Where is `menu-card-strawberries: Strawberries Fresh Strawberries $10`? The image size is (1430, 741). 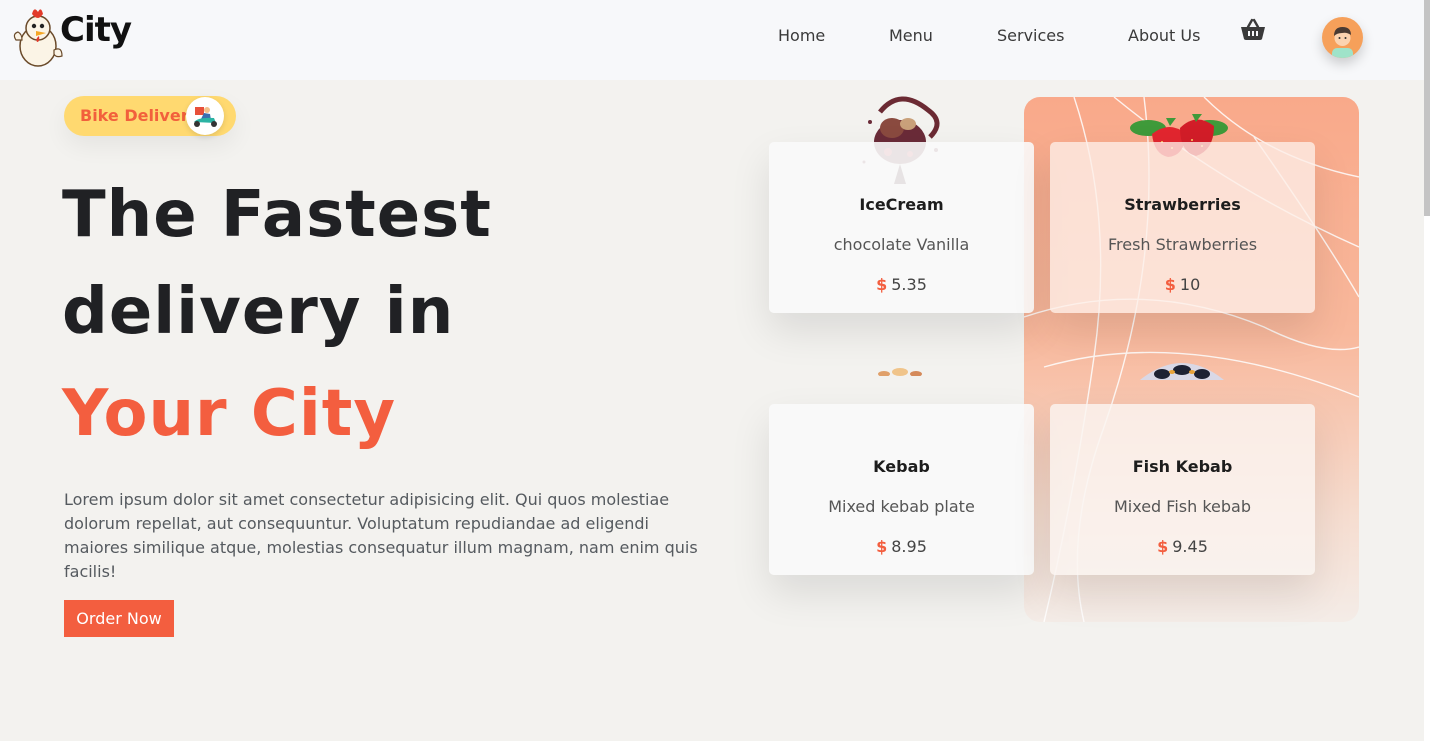
menu-card-strawberries: Strawberries Fresh Strawberries $10 is located at coordinates (1182, 227).